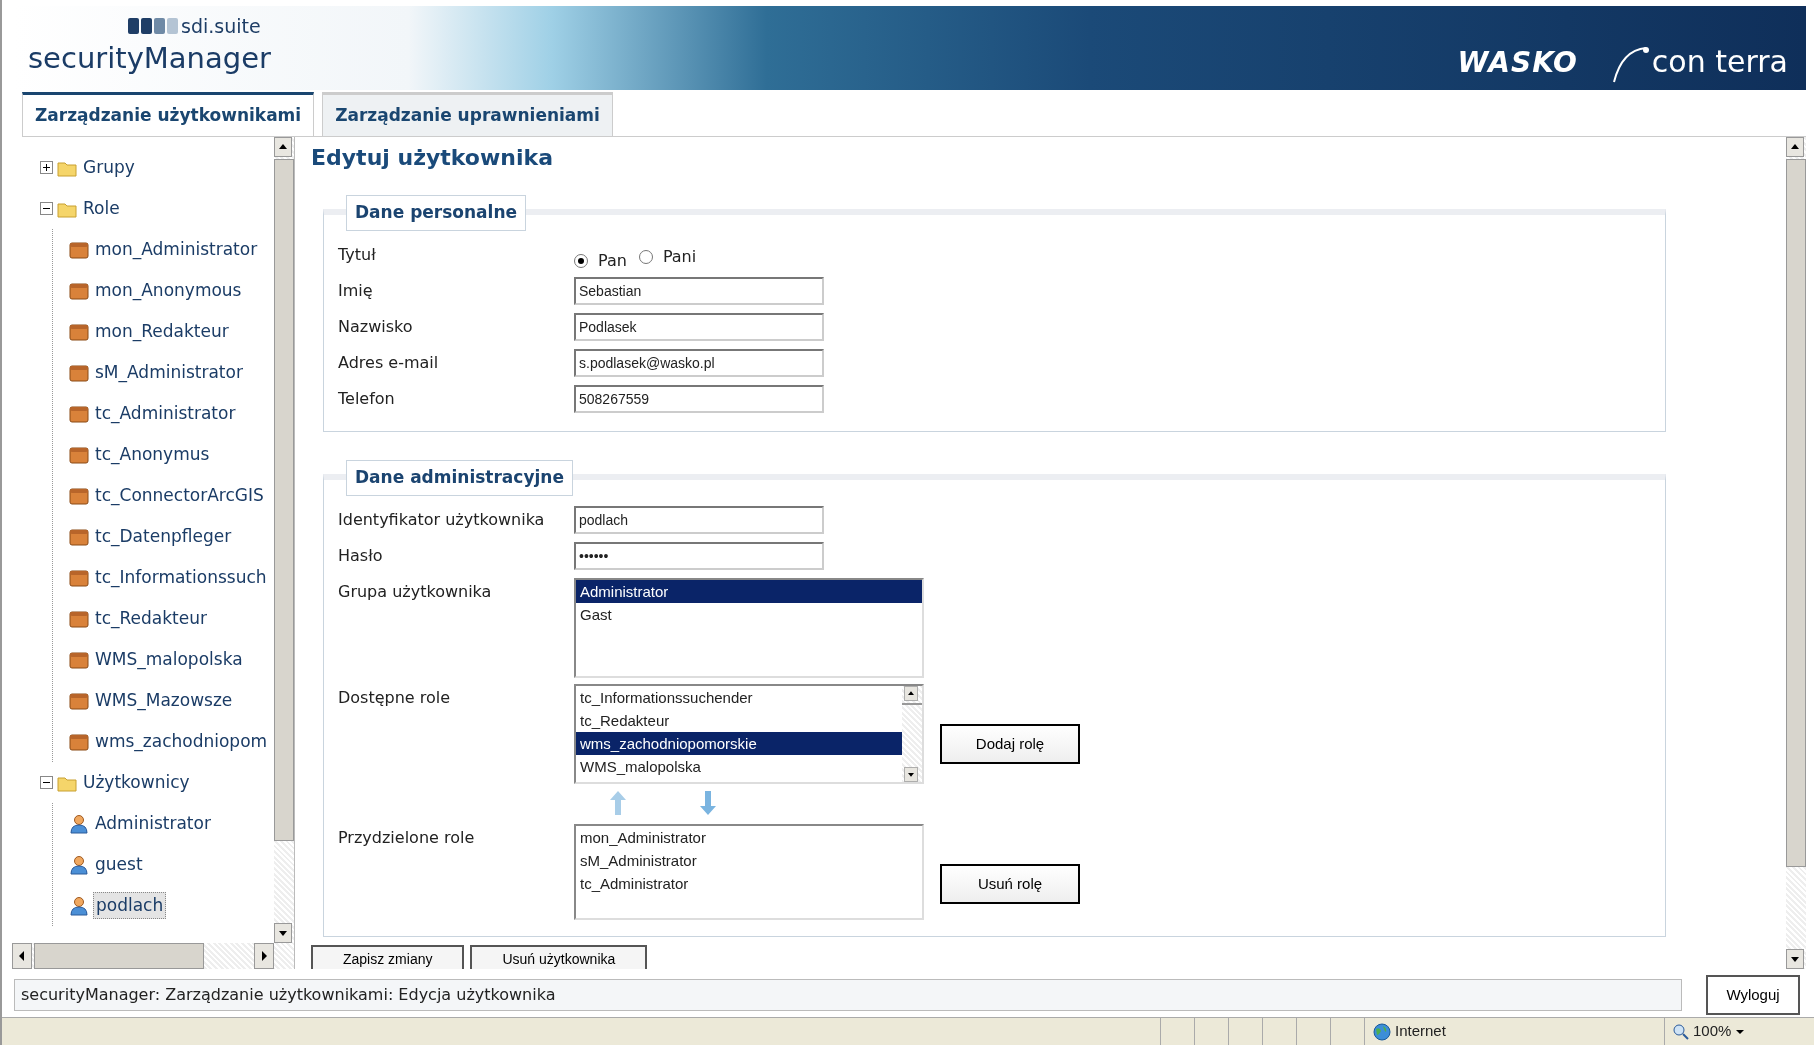 Image resolution: width=1814 pixels, height=1045 pixels. I want to click on tree-item: tc_Informationssuch, so click(181, 577).